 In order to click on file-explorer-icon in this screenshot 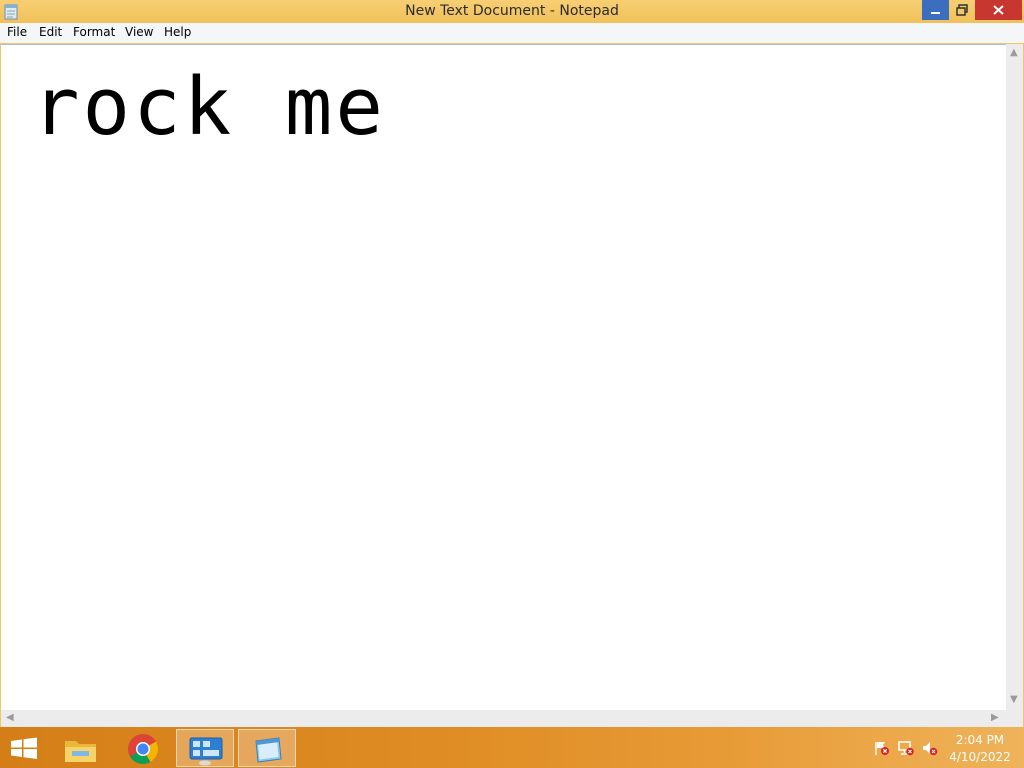, I will do `click(80, 751)`.